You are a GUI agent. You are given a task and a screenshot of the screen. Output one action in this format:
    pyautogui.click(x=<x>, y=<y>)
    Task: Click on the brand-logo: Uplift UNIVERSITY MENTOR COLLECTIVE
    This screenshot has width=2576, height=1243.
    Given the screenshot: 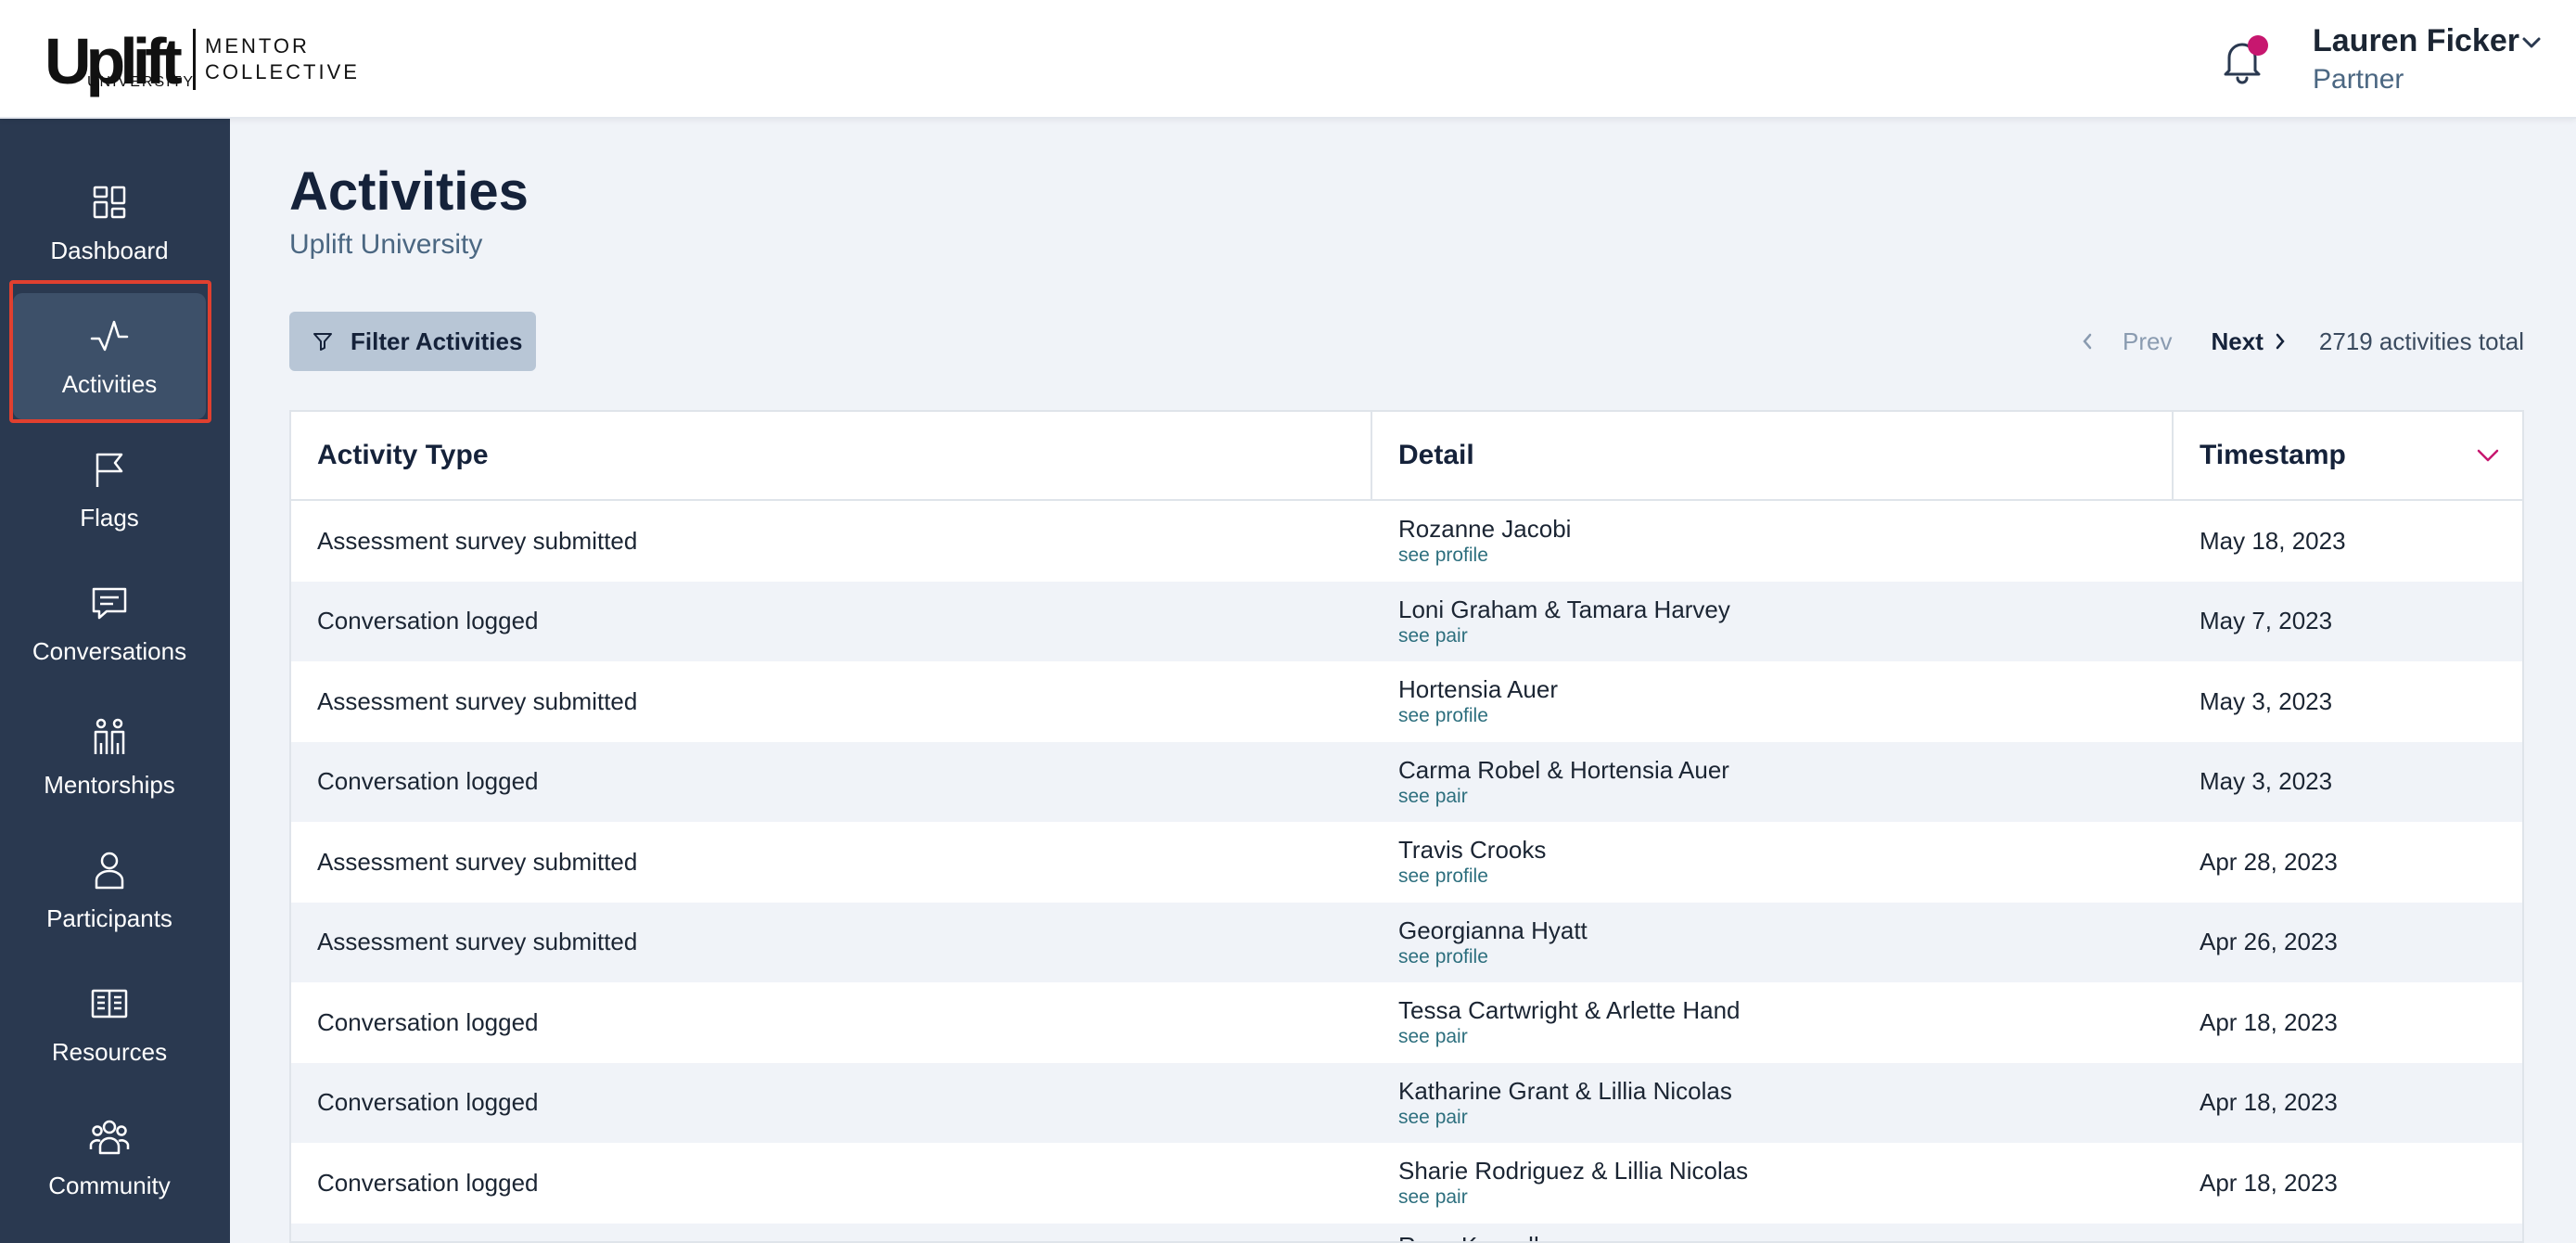 What is the action you would take?
    pyautogui.click(x=201, y=59)
    